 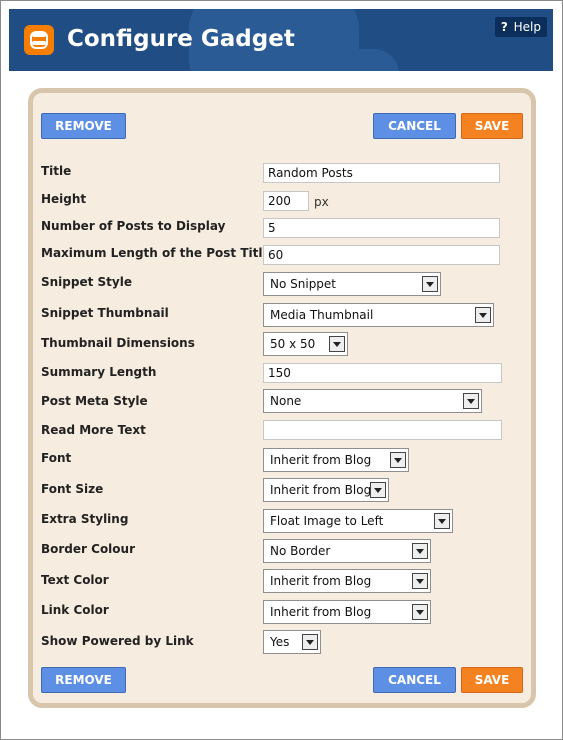 I want to click on snippet-style-label: Snippet Style, so click(x=86, y=282).